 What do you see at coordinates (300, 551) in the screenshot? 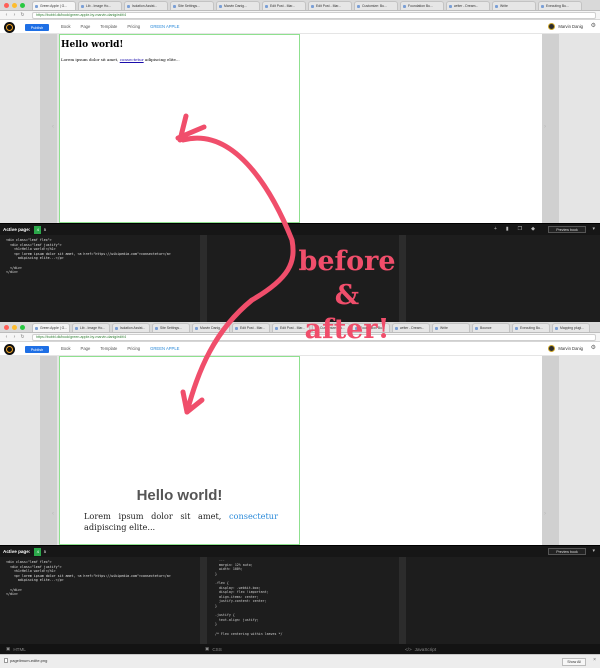
I see `editor-toolbar: Active page: 4 5 Preview book ▾` at bounding box center [300, 551].